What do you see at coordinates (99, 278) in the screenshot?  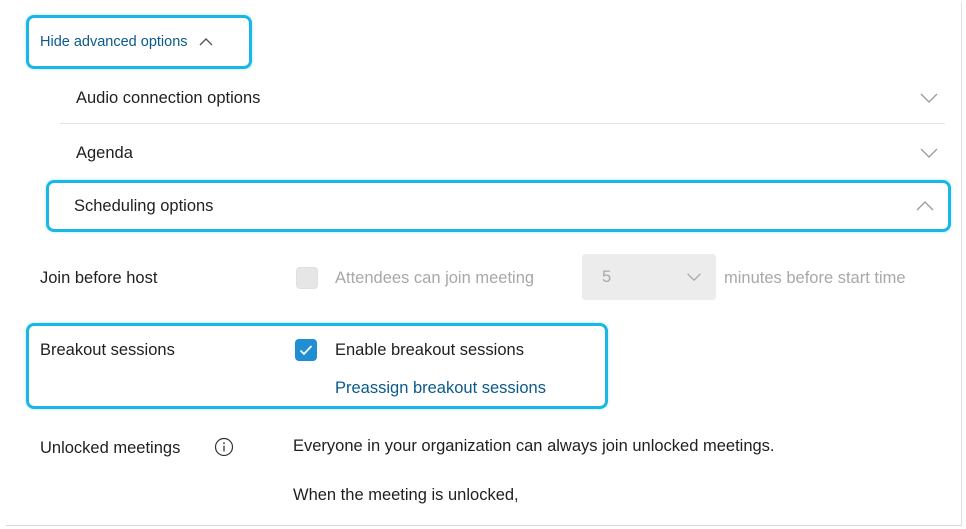 I see `join-before-host-label: Join before host` at bounding box center [99, 278].